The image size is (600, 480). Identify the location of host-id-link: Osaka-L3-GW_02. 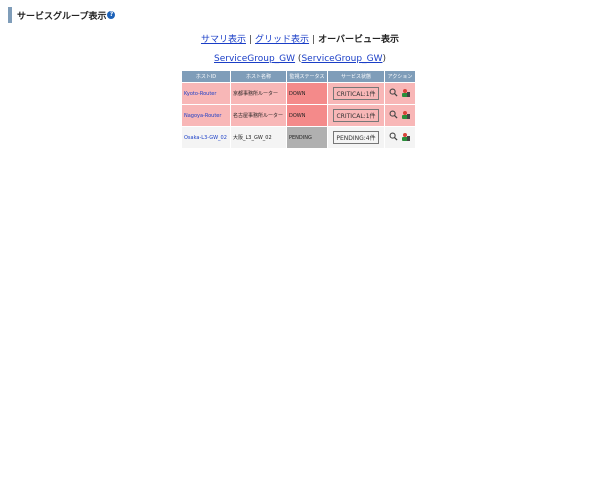
(205, 138).